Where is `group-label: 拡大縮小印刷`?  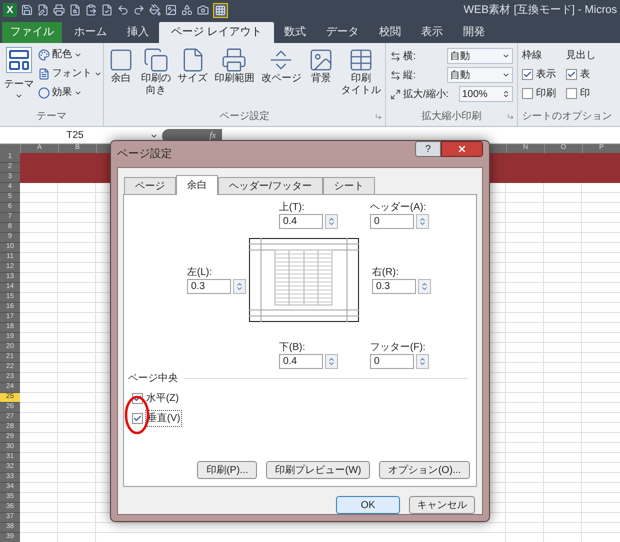 group-label: 拡大縮小印刷 is located at coordinates (452, 117).